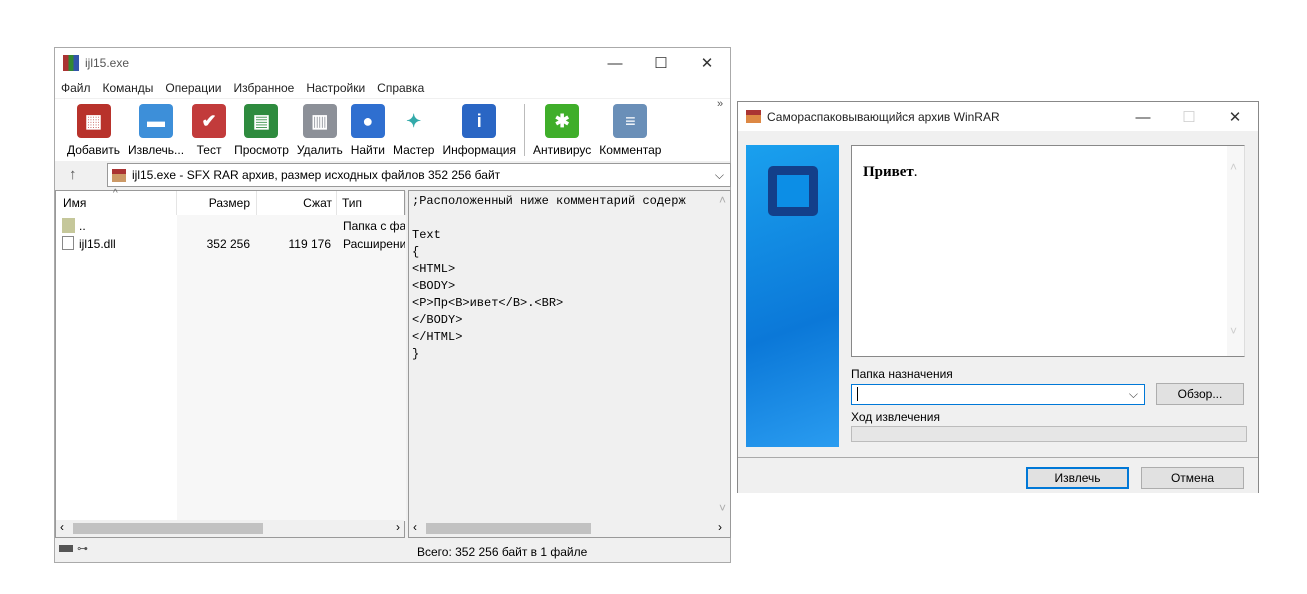 This screenshot has width=1307, height=594. I want to click on vertical-scrollbar: ˄ ˅, so click(1235, 251).